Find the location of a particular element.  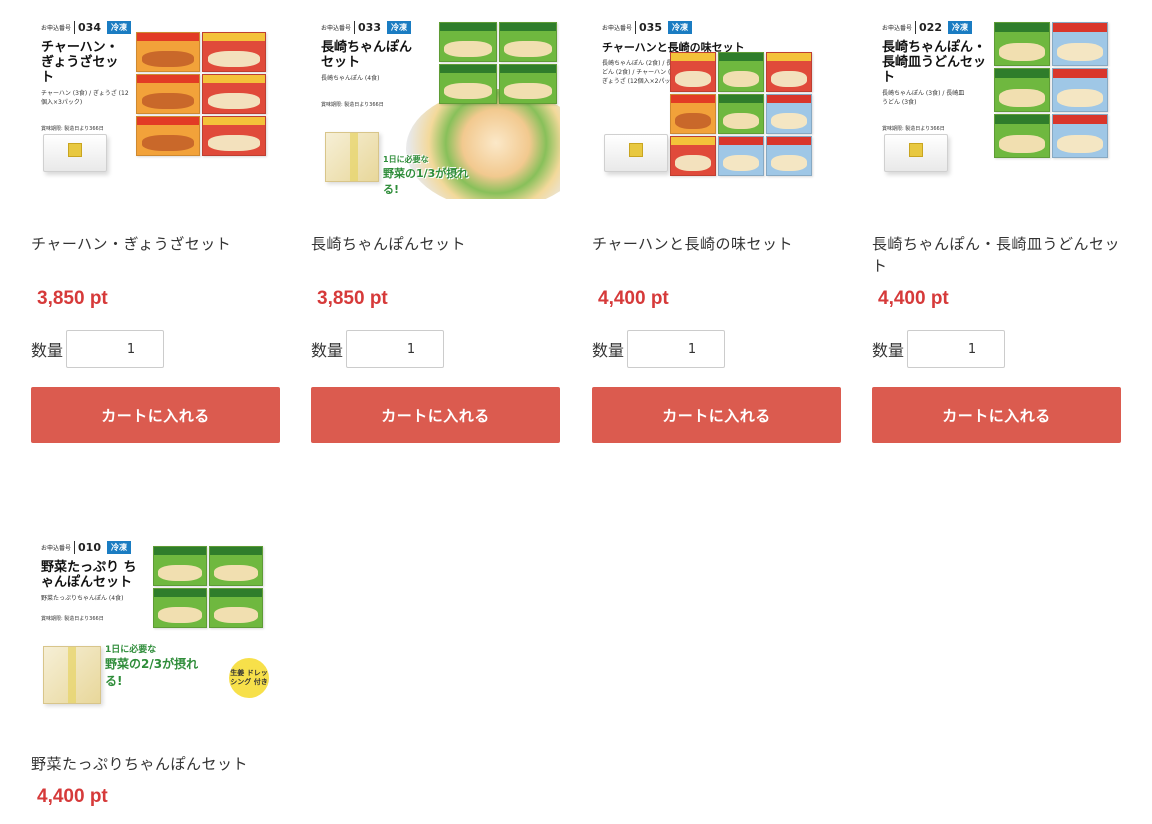

image-subtitle: チャーハン (3食) / ぎょうざ (12個入×3パック) is located at coordinates (85, 98).